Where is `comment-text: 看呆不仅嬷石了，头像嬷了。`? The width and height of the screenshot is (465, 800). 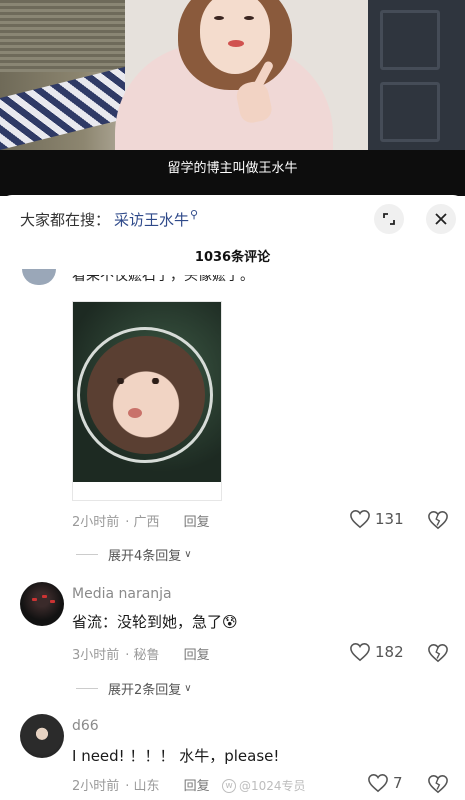 comment-text: 看呆不仅嬷石了，头像嬷了。 is located at coordinates (163, 282).